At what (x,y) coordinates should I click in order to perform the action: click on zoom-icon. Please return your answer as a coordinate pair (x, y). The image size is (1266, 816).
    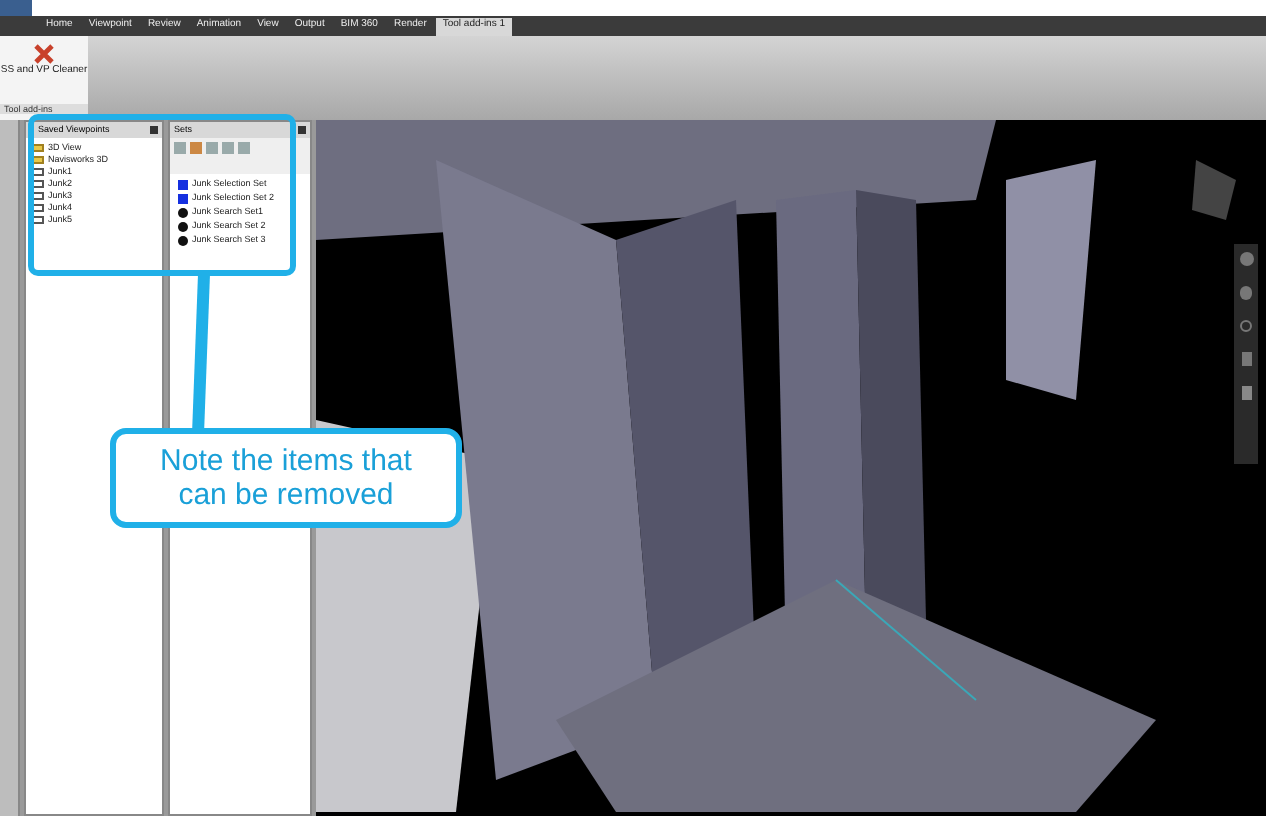
    Looking at the image, I should click on (1246, 326).